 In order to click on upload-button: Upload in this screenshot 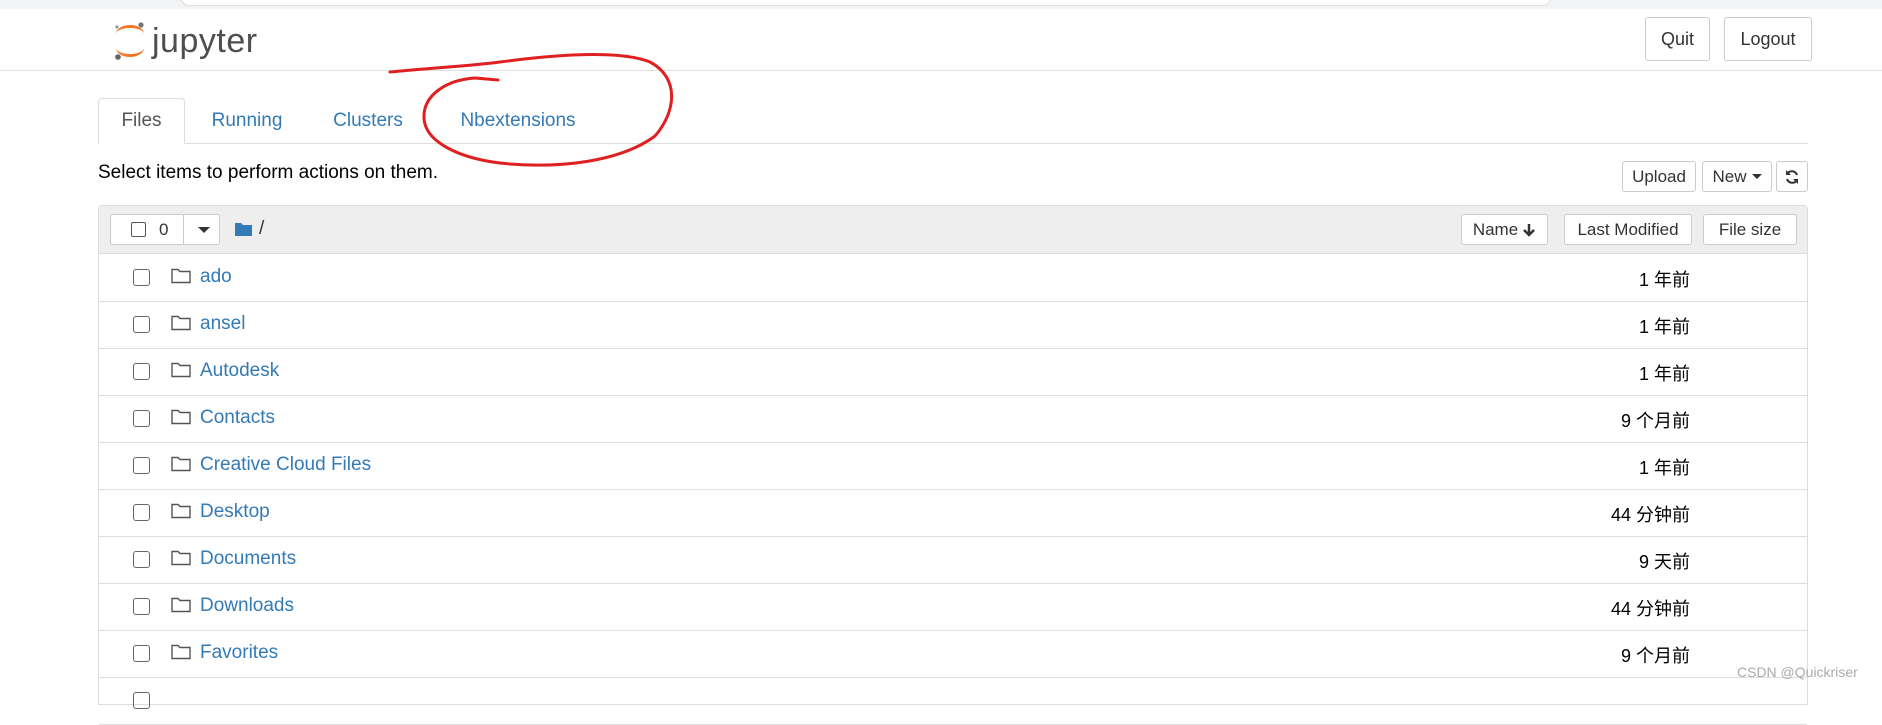, I will do `click(1659, 176)`.